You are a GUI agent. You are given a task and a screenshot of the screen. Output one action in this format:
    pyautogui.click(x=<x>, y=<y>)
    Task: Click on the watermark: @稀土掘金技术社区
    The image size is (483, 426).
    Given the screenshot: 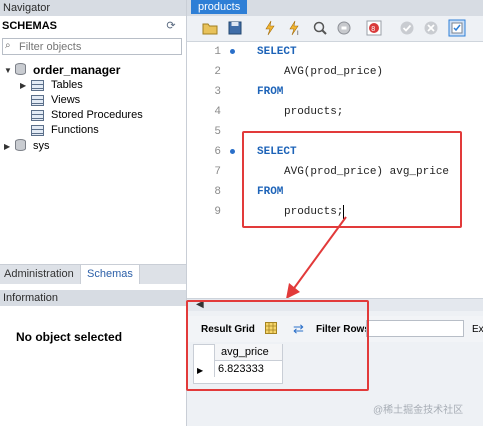 What is the action you would take?
    pyautogui.click(x=418, y=410)
    